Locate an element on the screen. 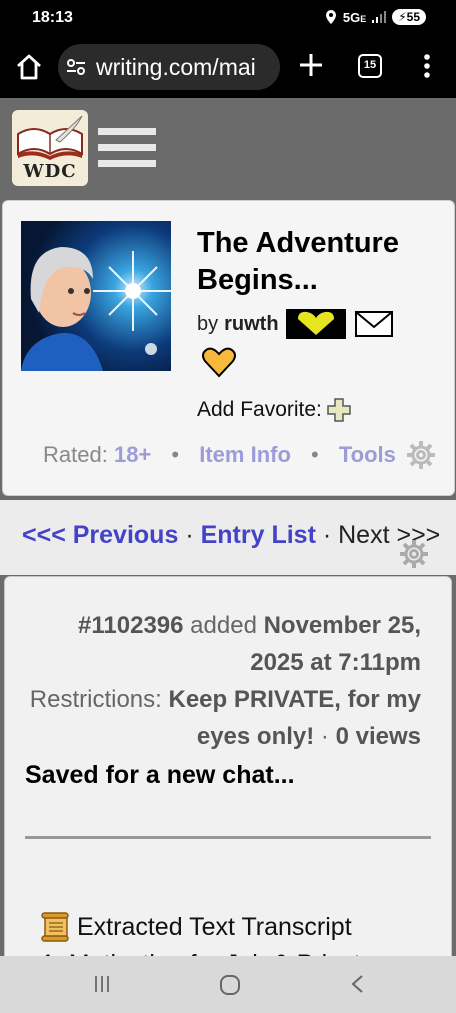 The height and width of the screenshot is (1013, 456). mail-icon is located at coordinates (374, 324).